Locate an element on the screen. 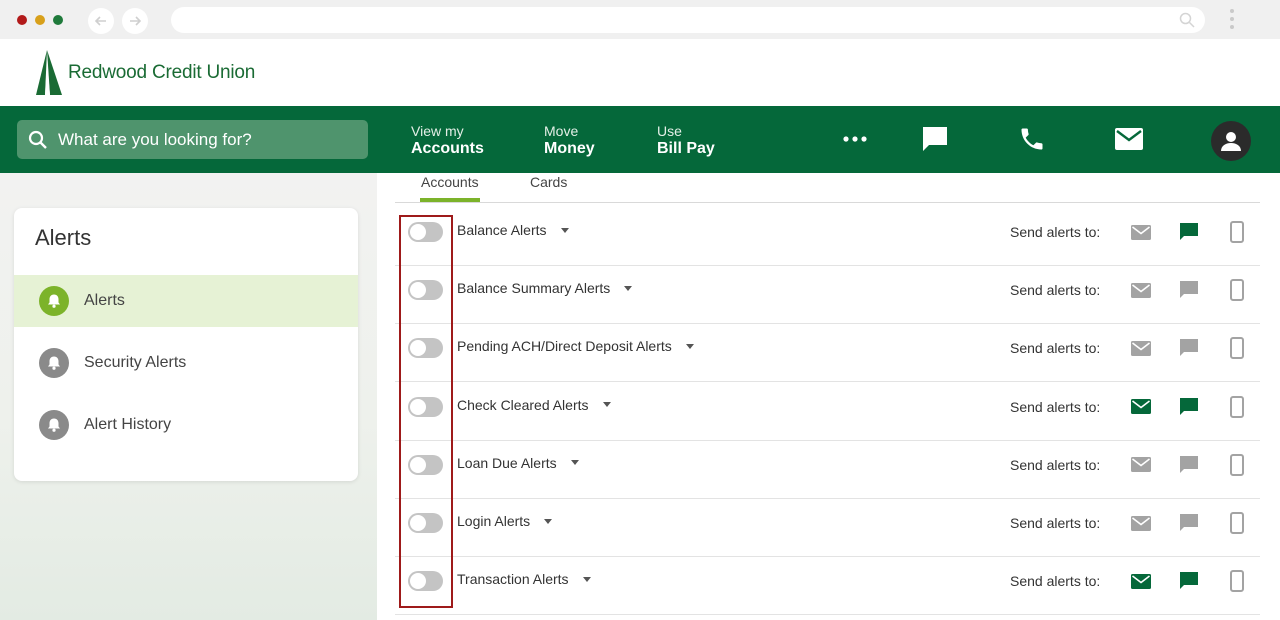 The width and height of the screenshot is (1280, 620). alert-tabs: Accounts Cards is located at coordinates (827, 188).